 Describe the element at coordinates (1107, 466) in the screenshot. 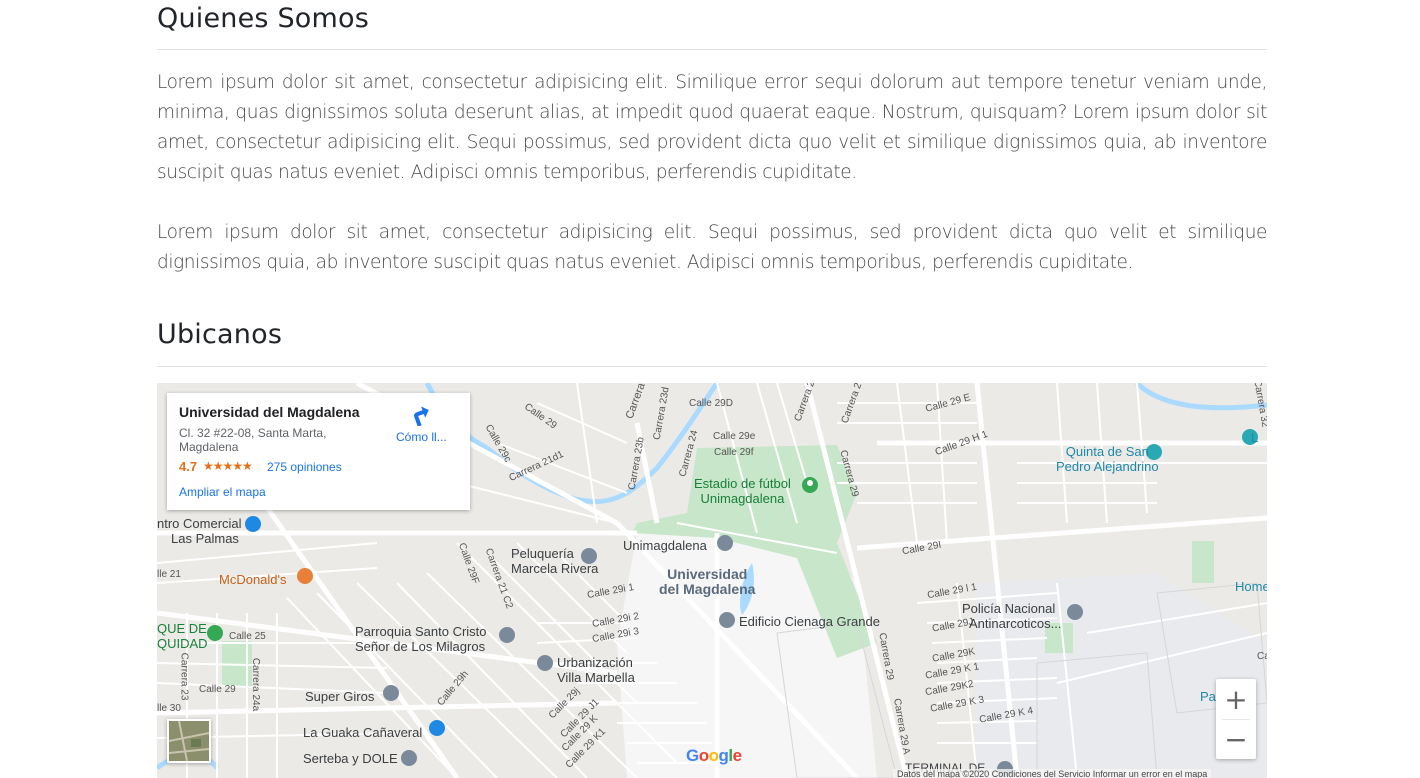

I see `poi-quinta-line2: Pedro Alejandrino` at that location.